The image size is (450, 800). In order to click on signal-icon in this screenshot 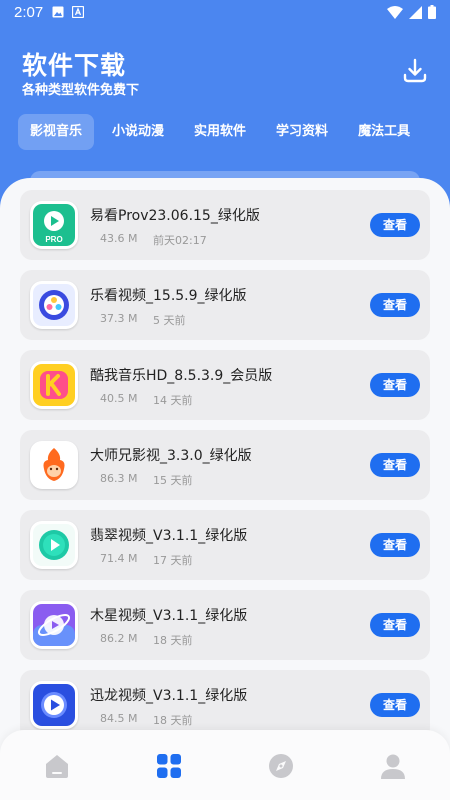, I will do `click(415, 12)`.